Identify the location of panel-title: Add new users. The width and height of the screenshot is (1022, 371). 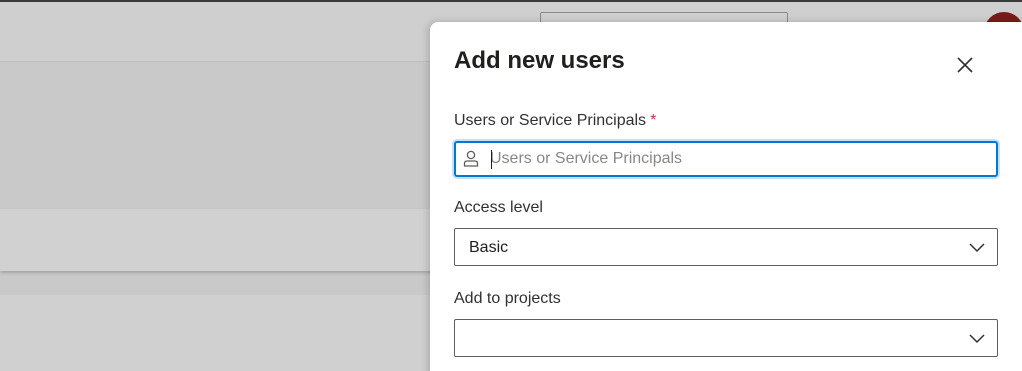
(539, 60).